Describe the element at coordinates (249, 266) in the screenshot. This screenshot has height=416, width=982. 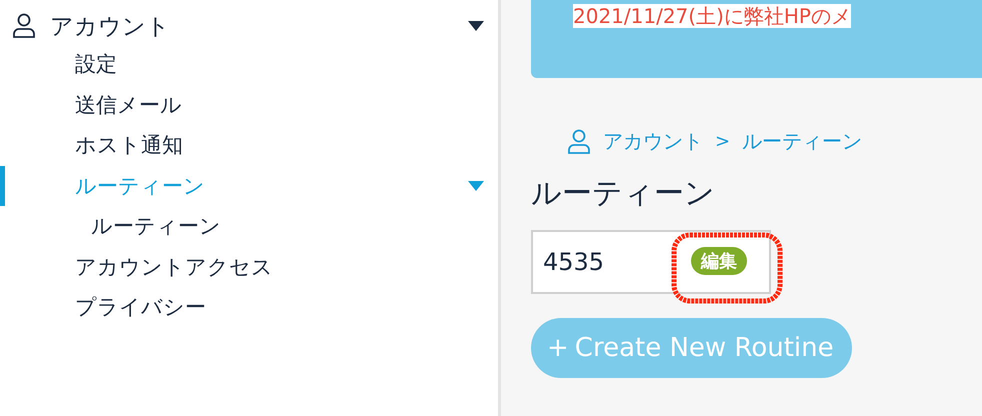
I see `sidebar-item: アカウントアクセス` at that location.